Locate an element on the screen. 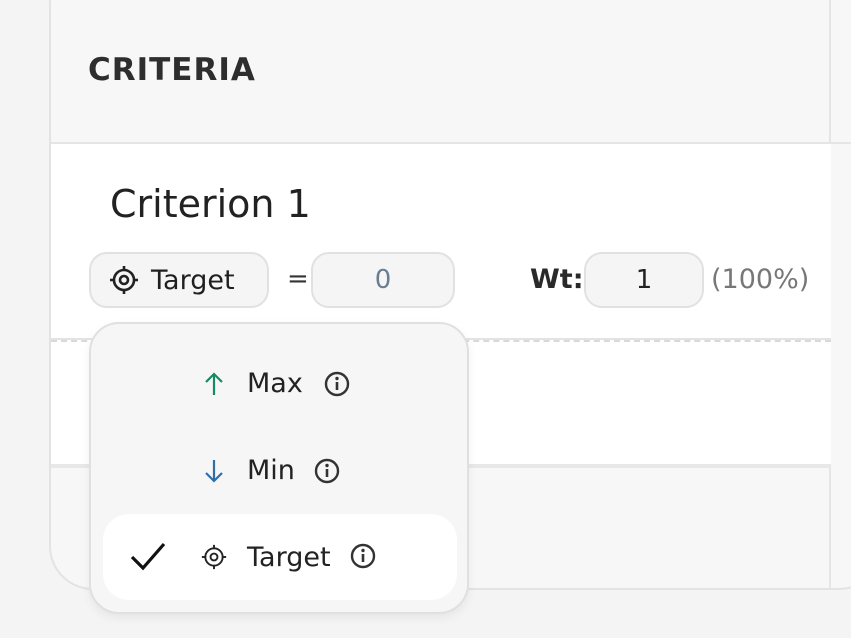  weight-percent: (100%) is located at coordinates (760, 279).